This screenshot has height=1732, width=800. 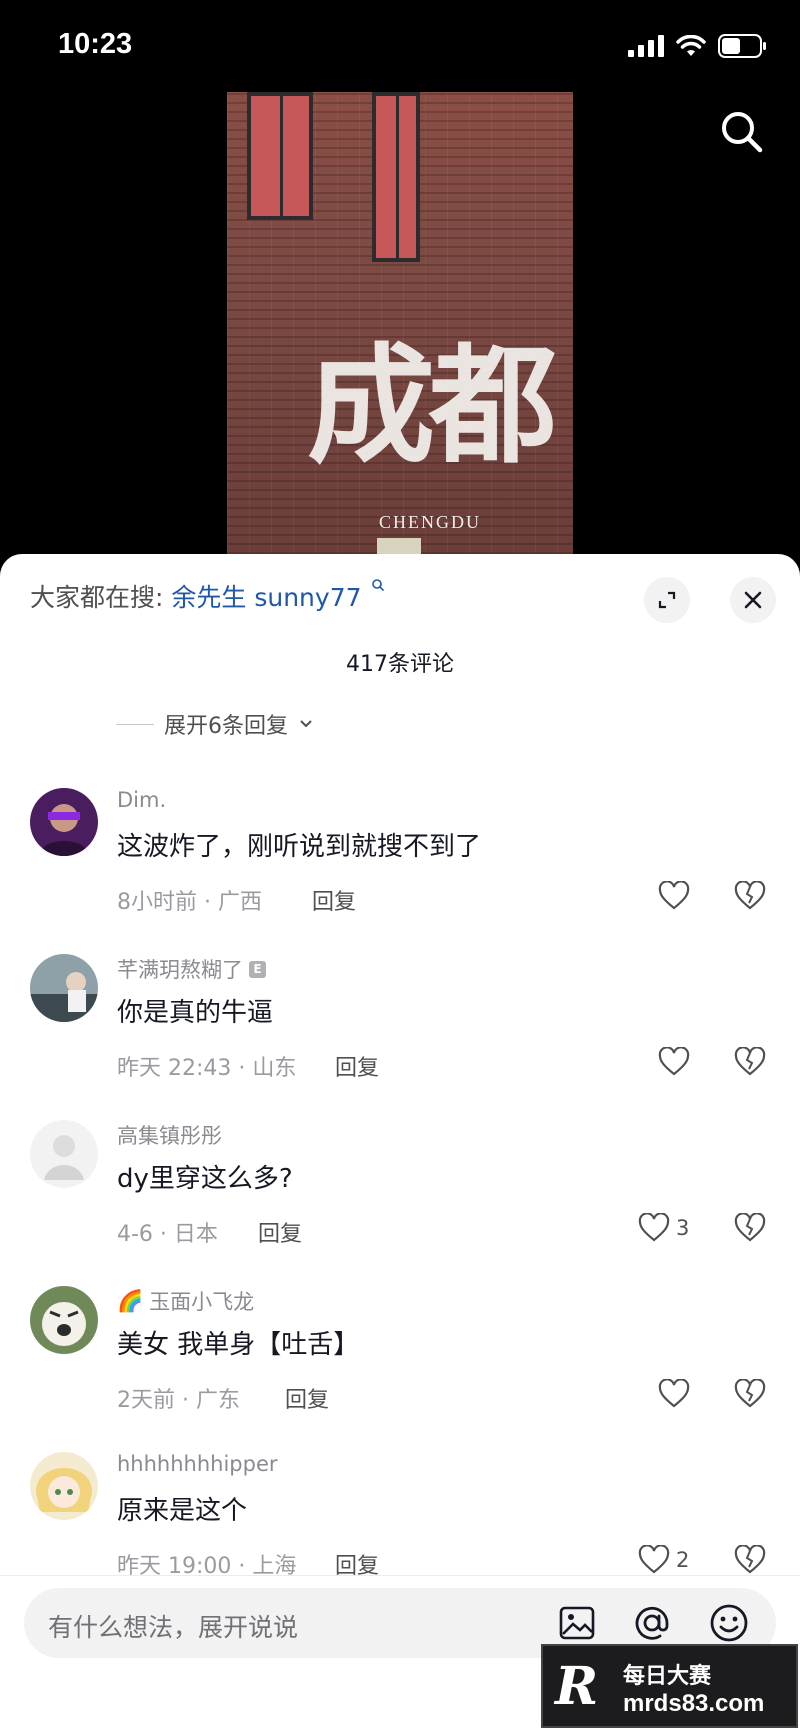 I want to click on search-small-icon, so click(x=378, y=585).